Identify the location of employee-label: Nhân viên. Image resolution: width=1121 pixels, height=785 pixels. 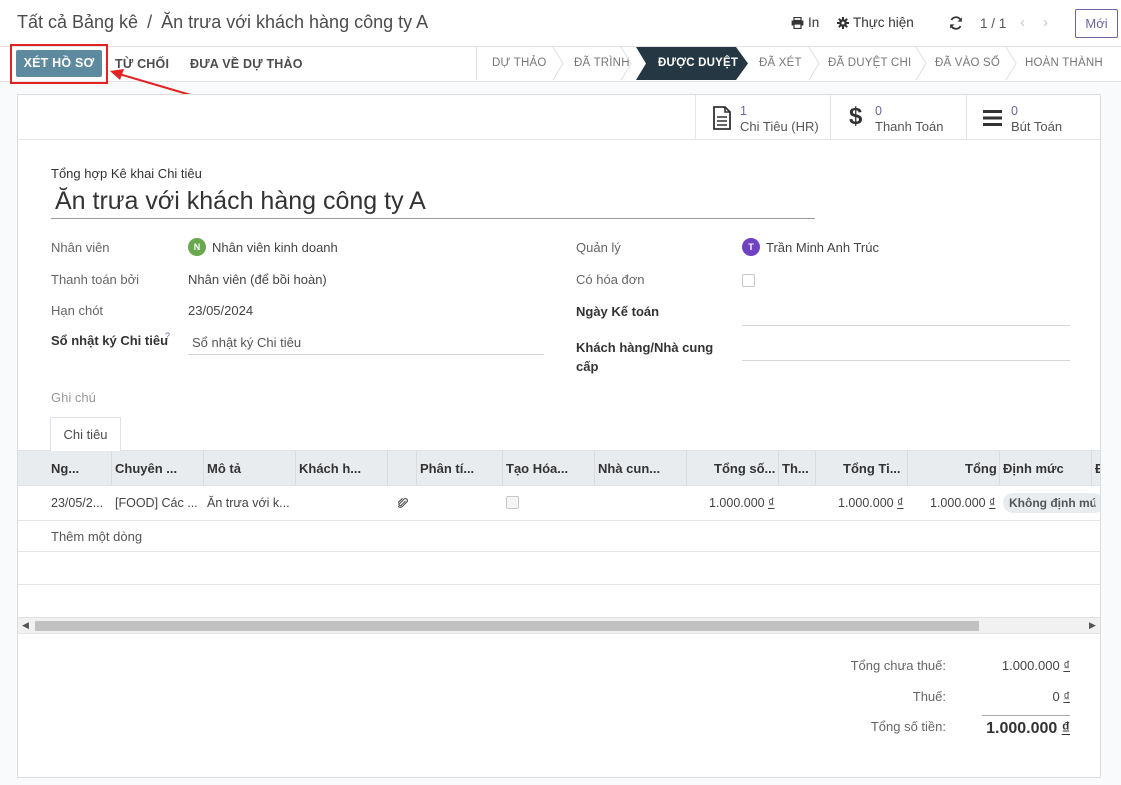
(80, 247).